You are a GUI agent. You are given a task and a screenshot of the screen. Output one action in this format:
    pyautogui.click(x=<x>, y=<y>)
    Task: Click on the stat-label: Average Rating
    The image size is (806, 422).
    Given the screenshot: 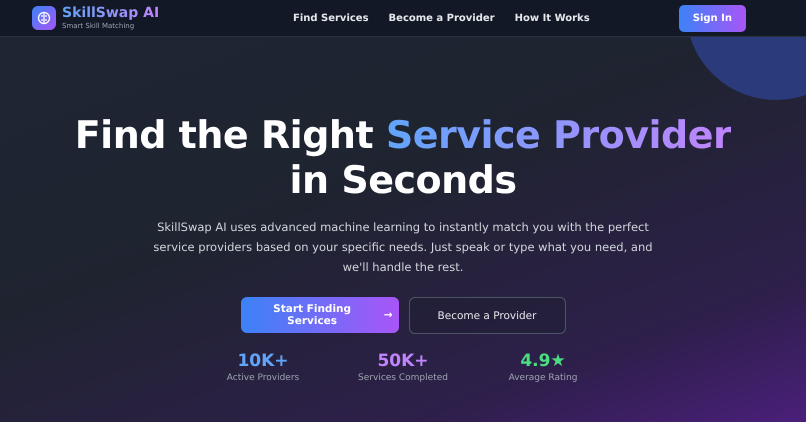 What is the action you would take?
    pyautogui.click(x=543, y=378)
    